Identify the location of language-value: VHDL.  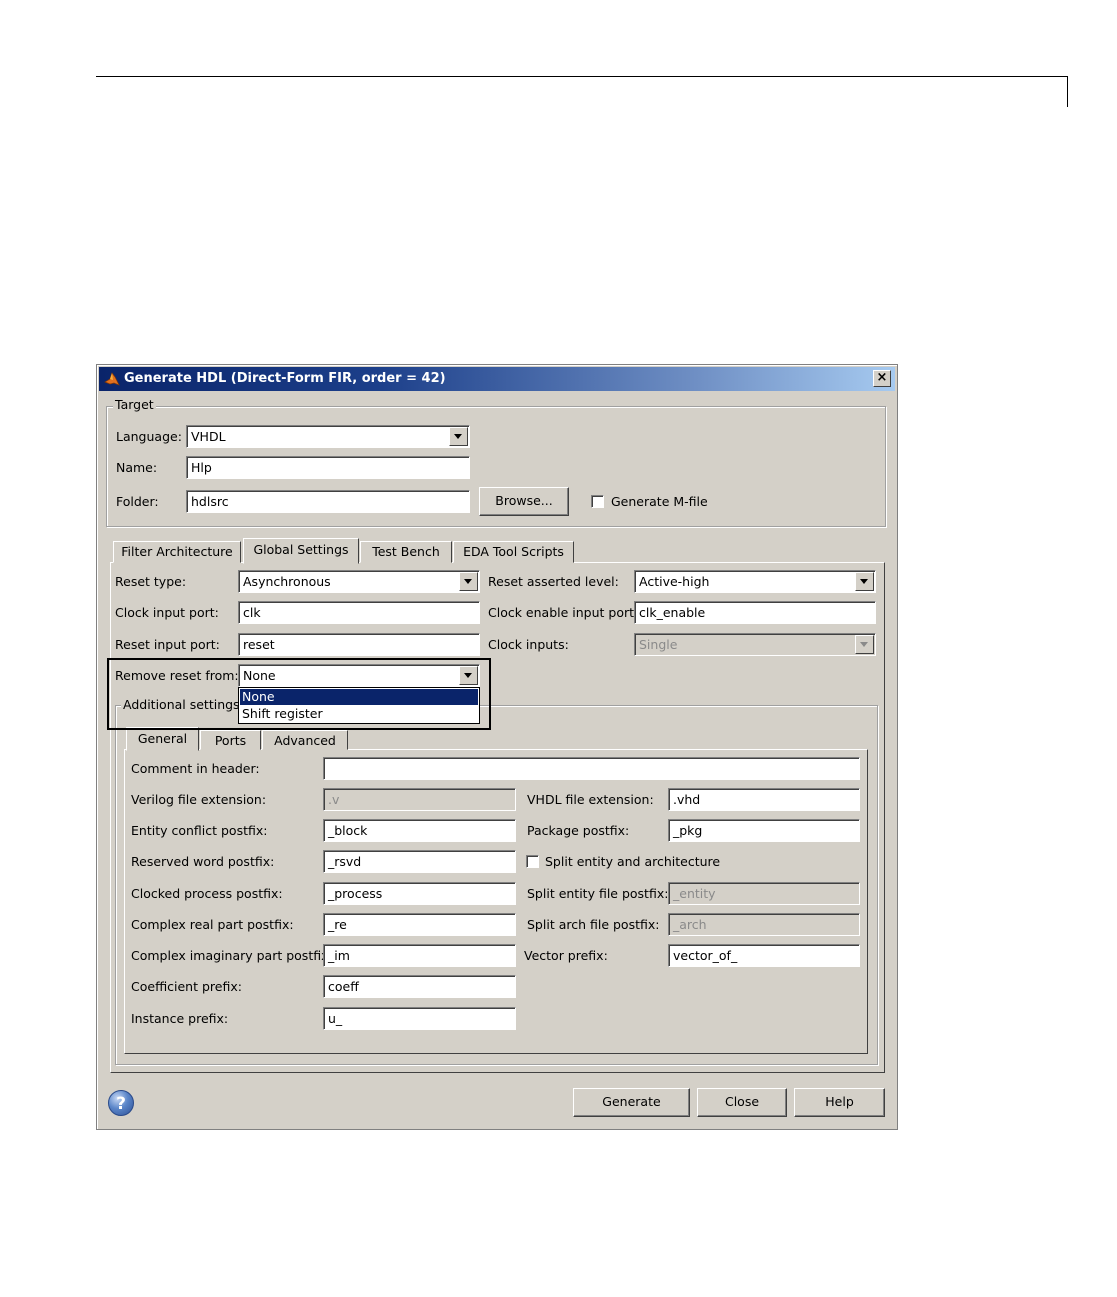
(208, 436).